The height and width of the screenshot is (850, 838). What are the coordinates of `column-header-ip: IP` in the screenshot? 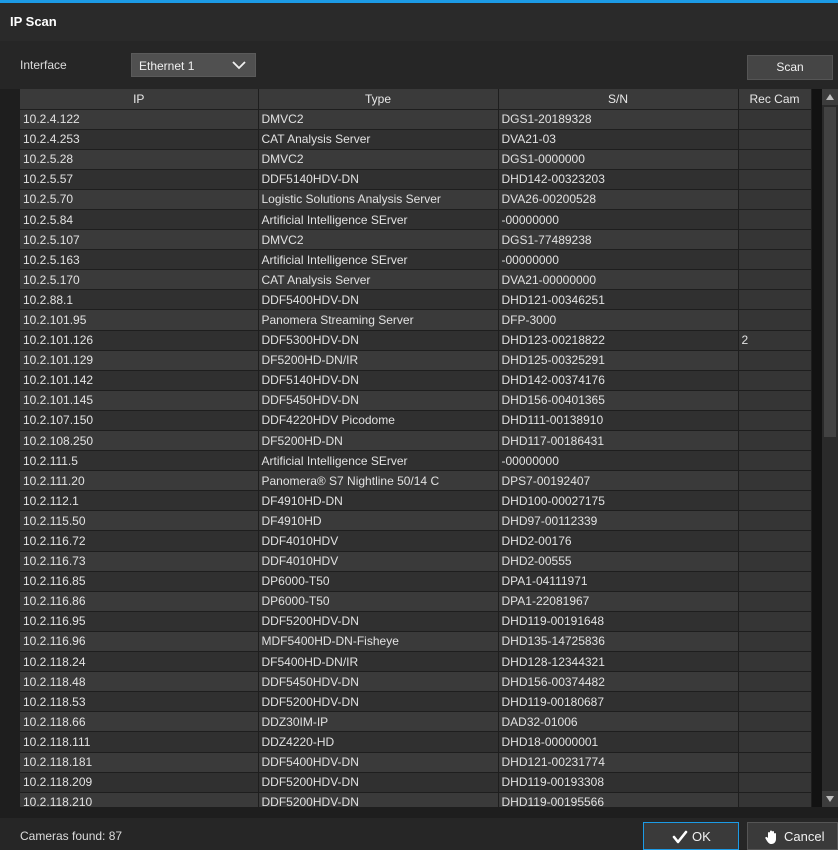 It's located at (139, 99).